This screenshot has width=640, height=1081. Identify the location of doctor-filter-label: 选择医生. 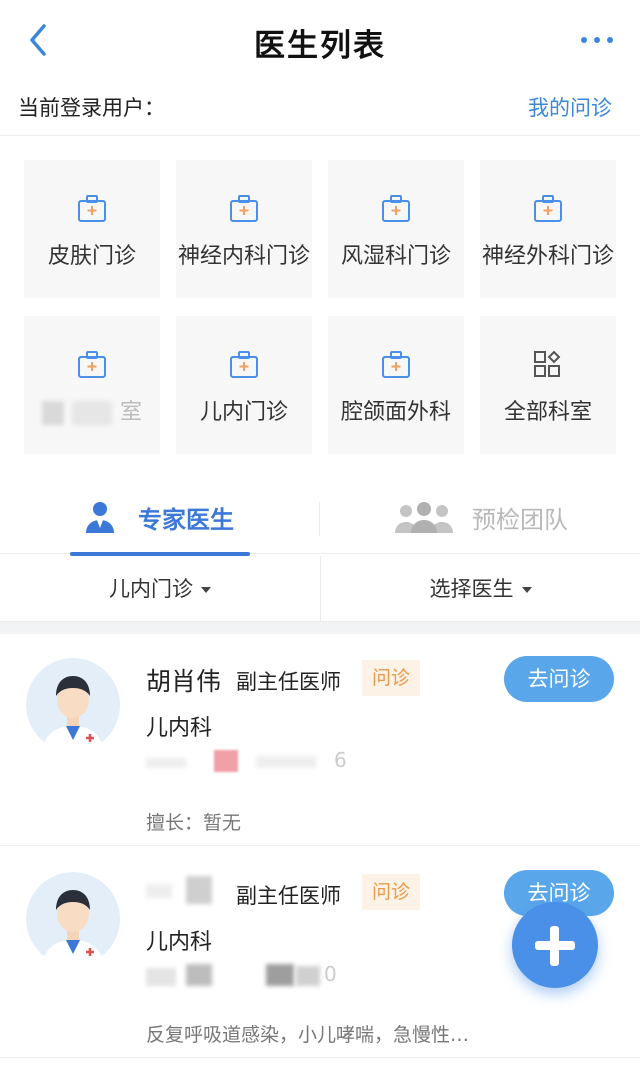
(471, 589).